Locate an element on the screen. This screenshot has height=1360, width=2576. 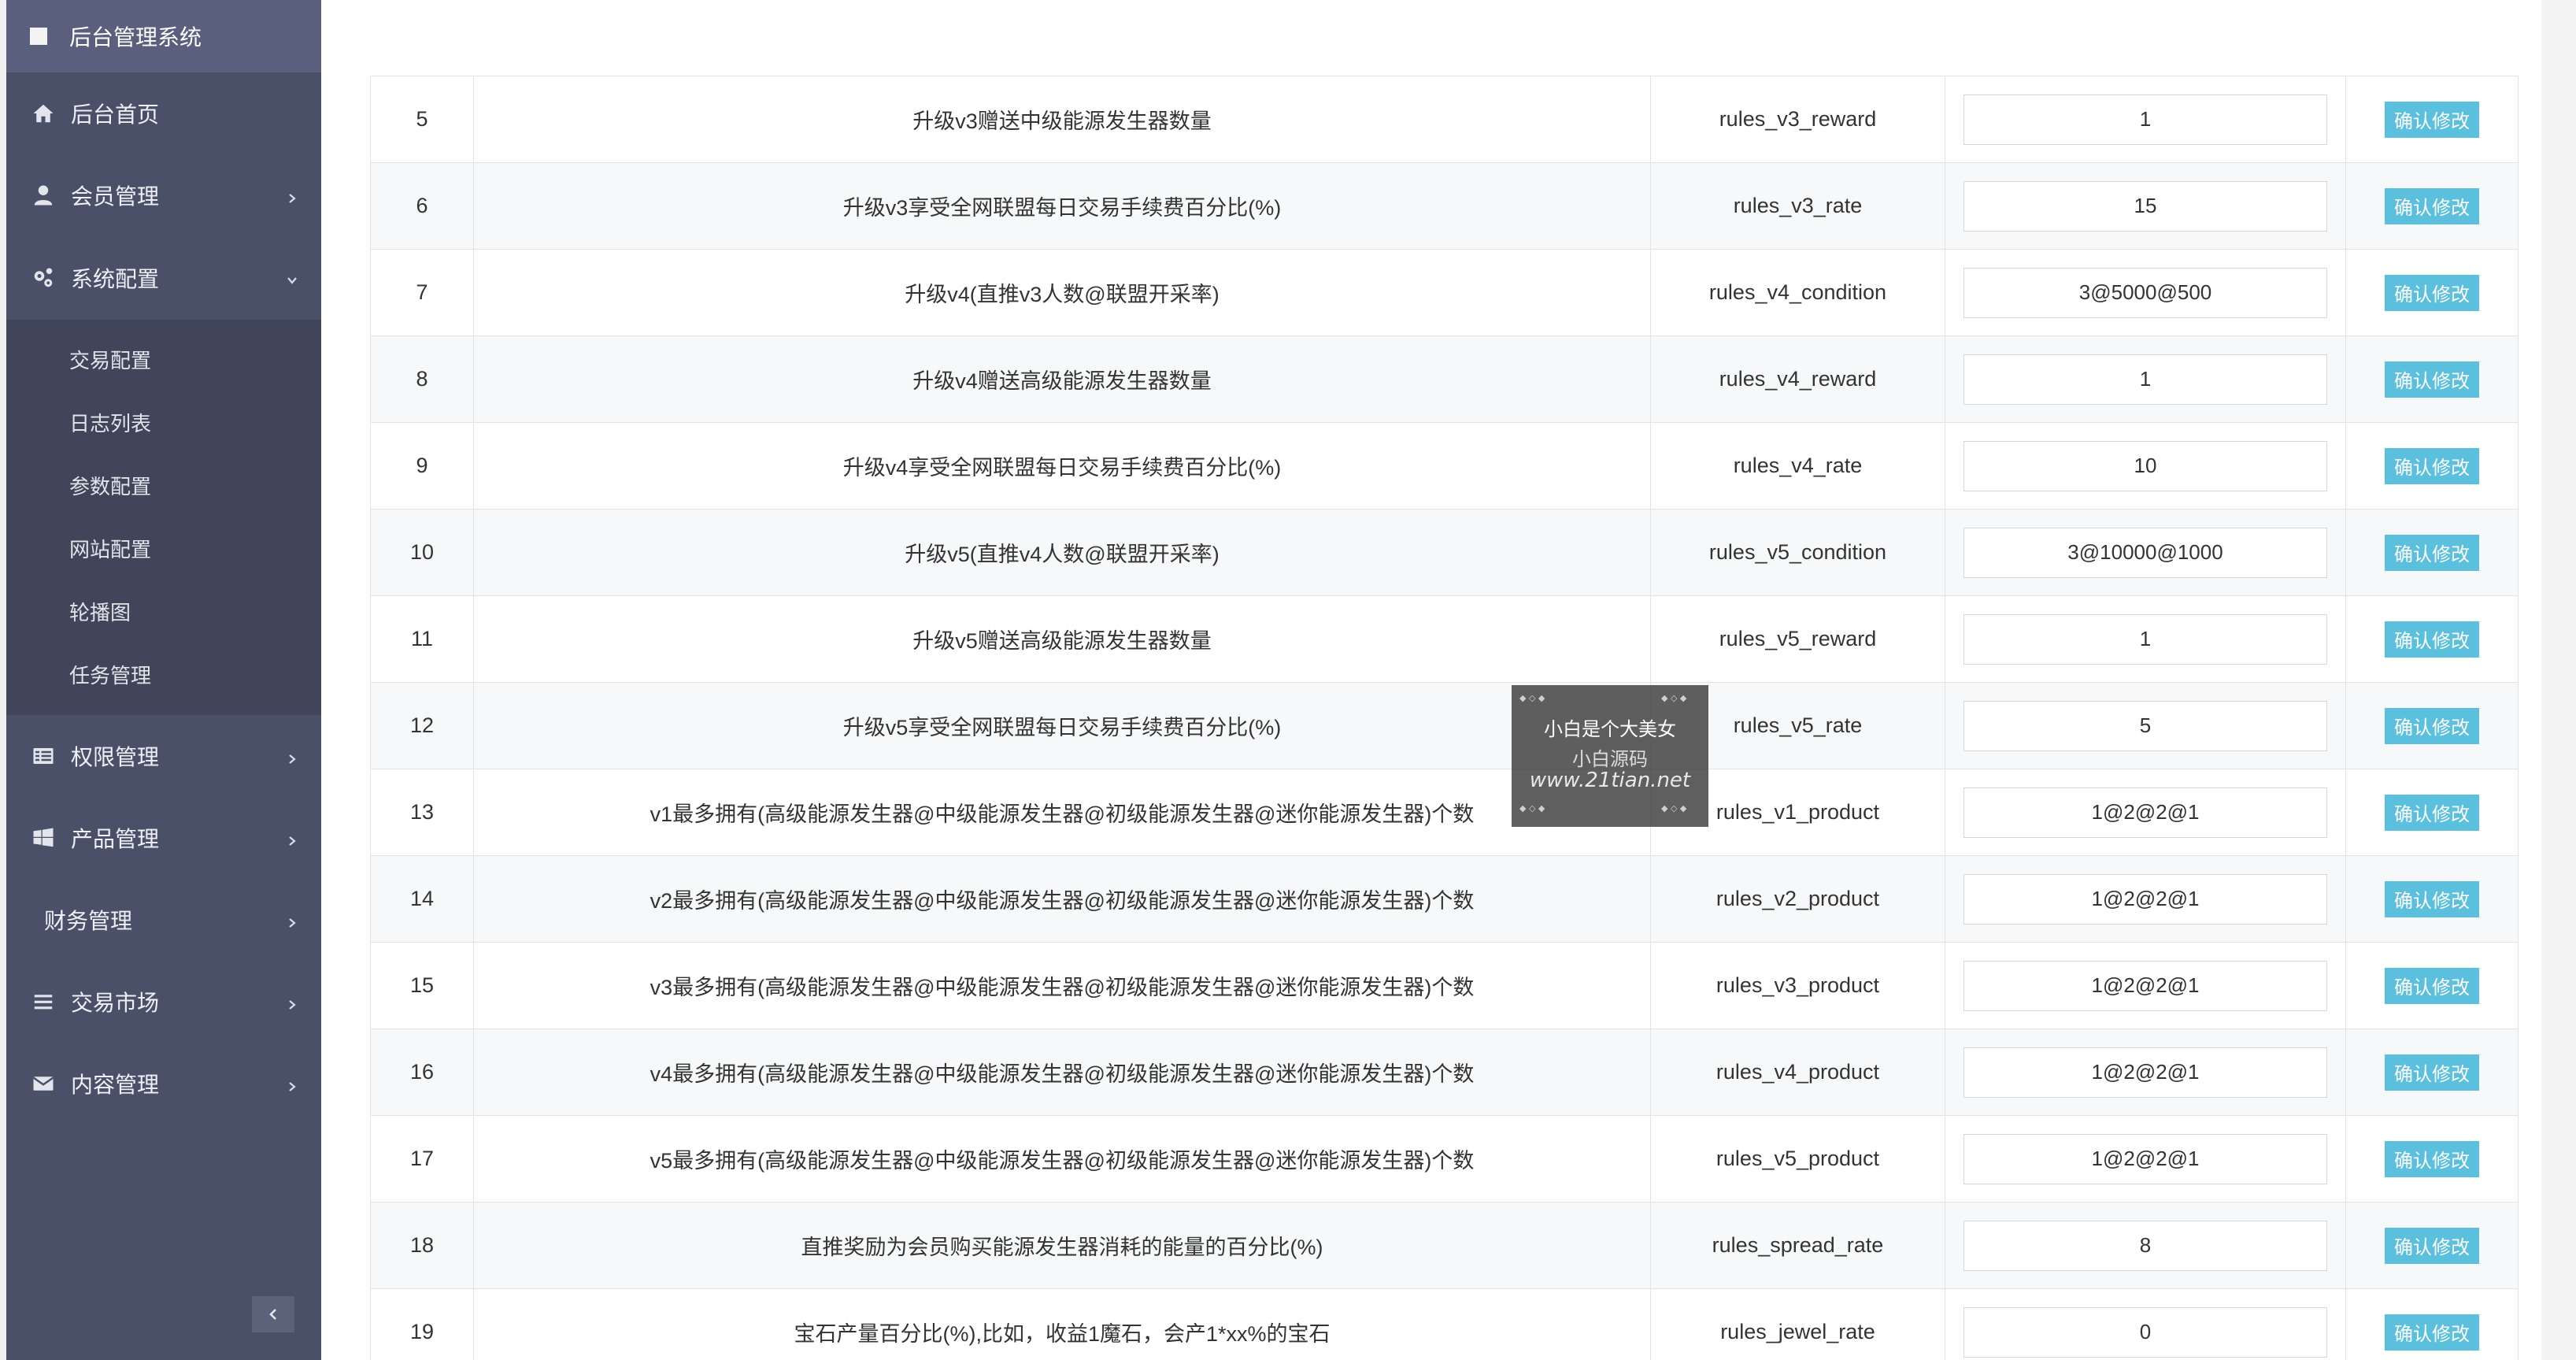
watermark-line-2: 小白源码 is located at coordinates (1610, 759).